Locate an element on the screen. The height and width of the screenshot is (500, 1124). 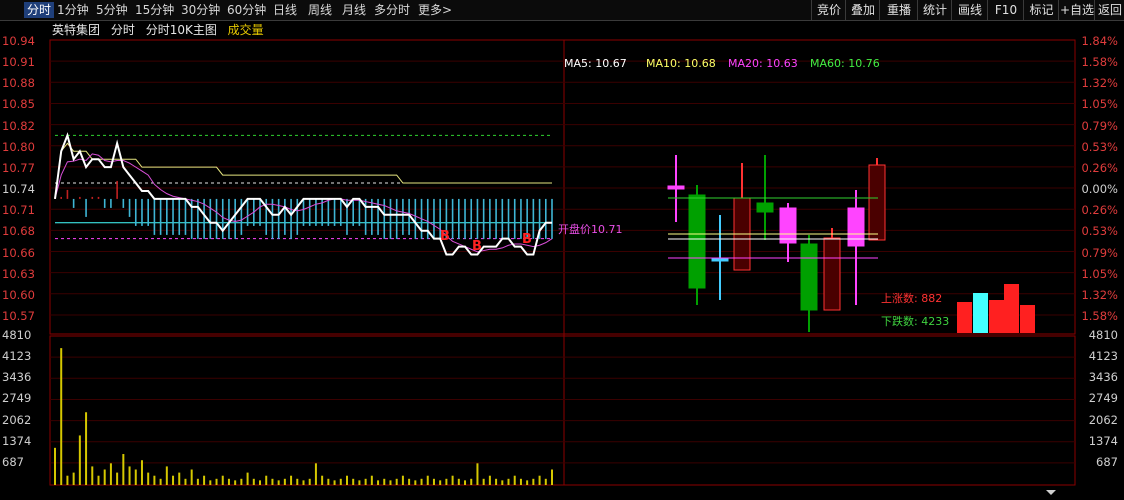
open-price-label: 开盘价10.71 is located at coordinates (590, 229).